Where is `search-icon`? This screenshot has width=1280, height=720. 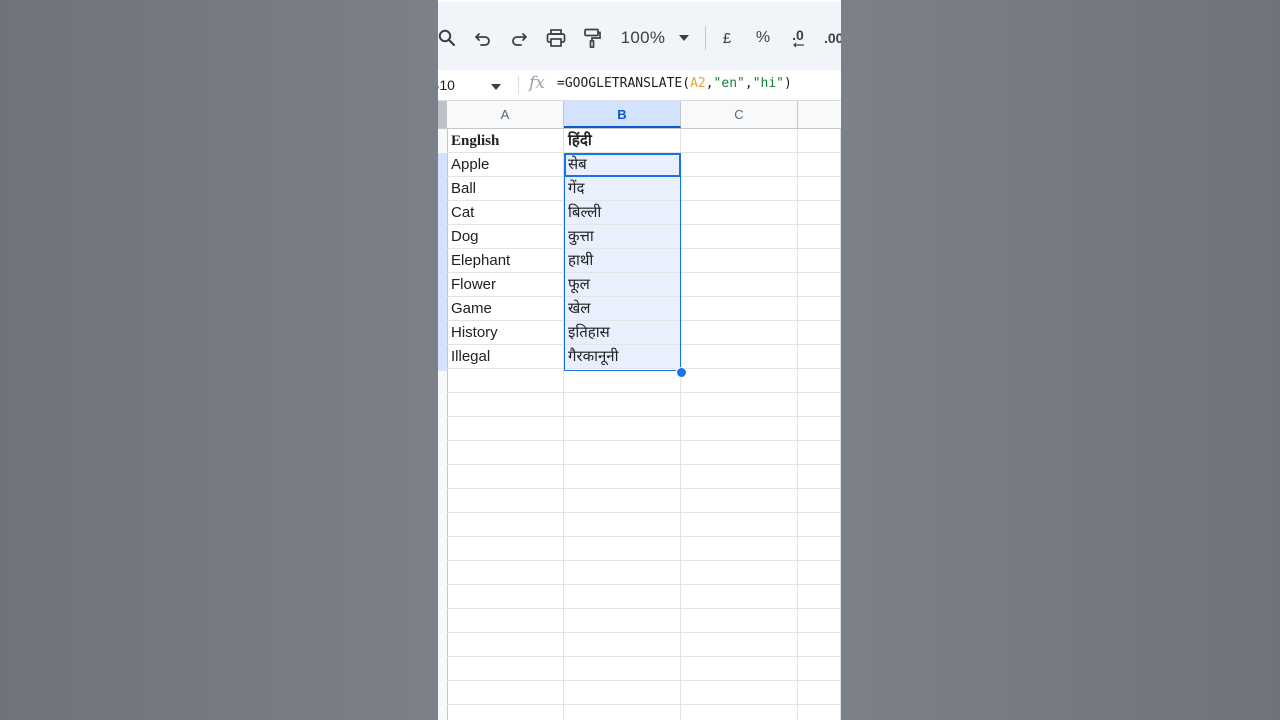 search-icon is located at coordinates (449, 38).